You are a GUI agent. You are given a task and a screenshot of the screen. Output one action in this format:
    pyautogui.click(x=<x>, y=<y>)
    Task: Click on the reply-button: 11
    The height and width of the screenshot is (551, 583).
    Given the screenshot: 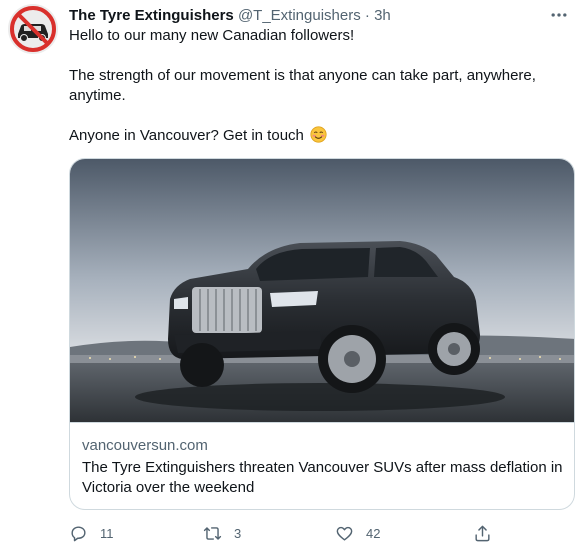 What is the action you would take?
    pyautogui.click(x=91, y=533)
    